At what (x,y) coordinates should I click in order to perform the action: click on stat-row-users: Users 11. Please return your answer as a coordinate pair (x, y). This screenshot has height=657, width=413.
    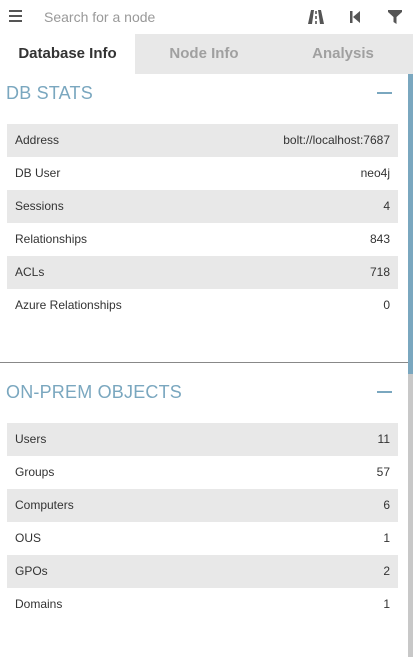
    Looking at the image, I should click on (202, 439).